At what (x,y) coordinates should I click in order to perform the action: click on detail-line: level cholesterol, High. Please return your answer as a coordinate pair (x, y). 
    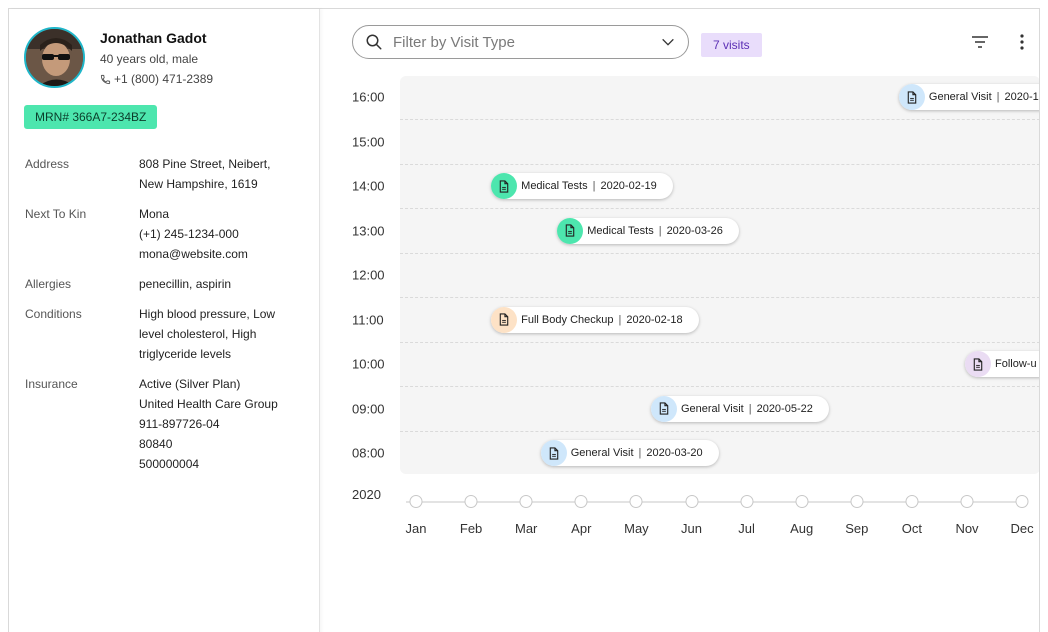
    Looking at the image, I should click on (198, 334).